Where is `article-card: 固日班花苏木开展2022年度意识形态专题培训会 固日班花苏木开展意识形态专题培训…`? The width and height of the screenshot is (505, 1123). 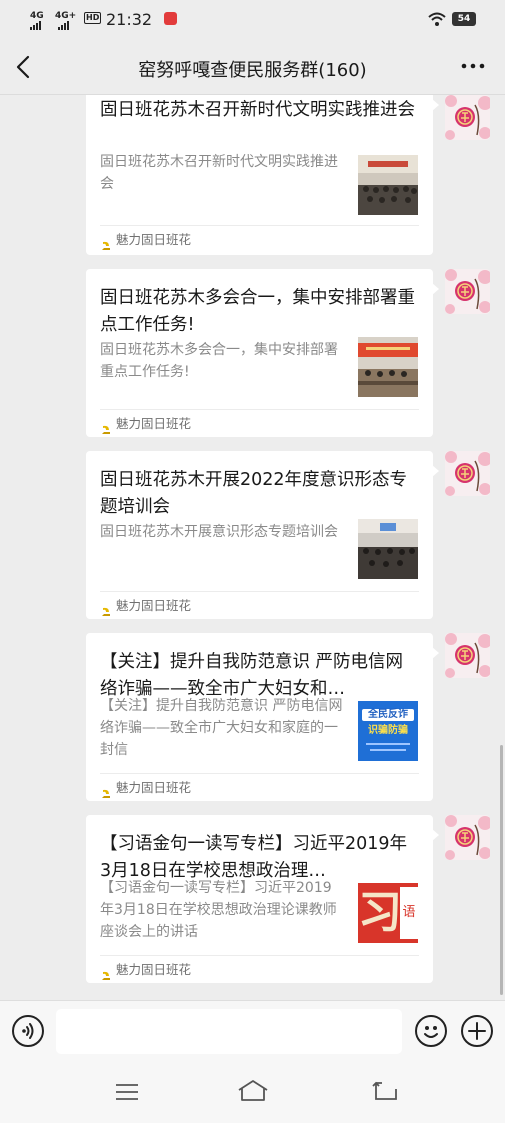
article-card: 固日班花苏木开展2022年度意识形态专题培训会 固日班花苏木开展意识形态专题培训… is located at coordinates (262, 535).